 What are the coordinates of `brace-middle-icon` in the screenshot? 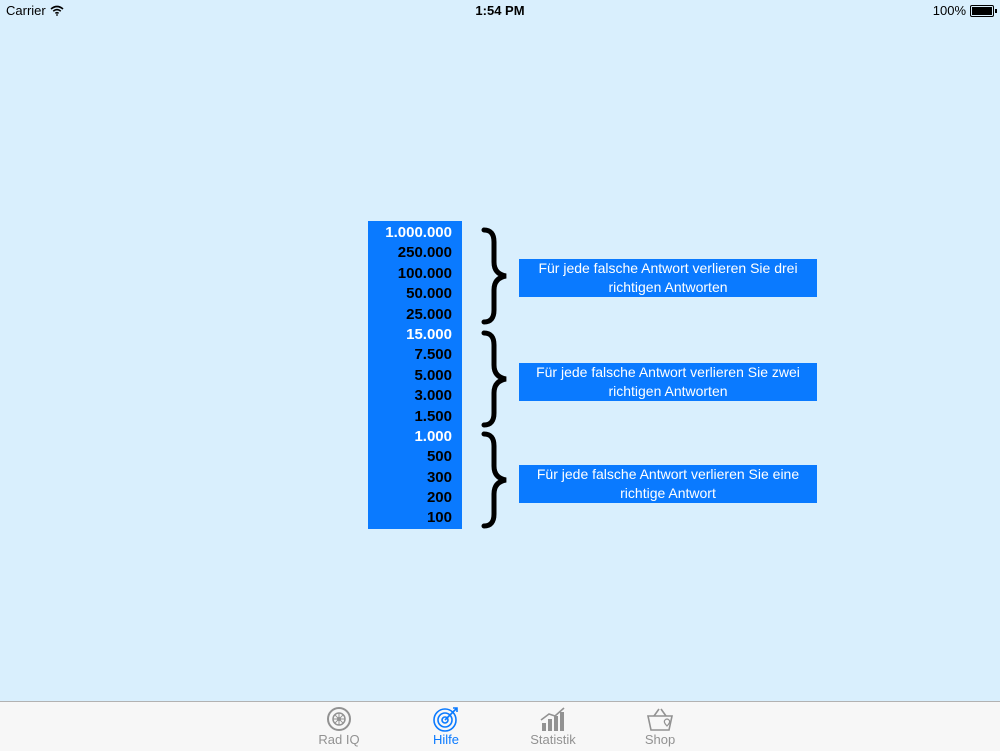 It's located at (494, 379).